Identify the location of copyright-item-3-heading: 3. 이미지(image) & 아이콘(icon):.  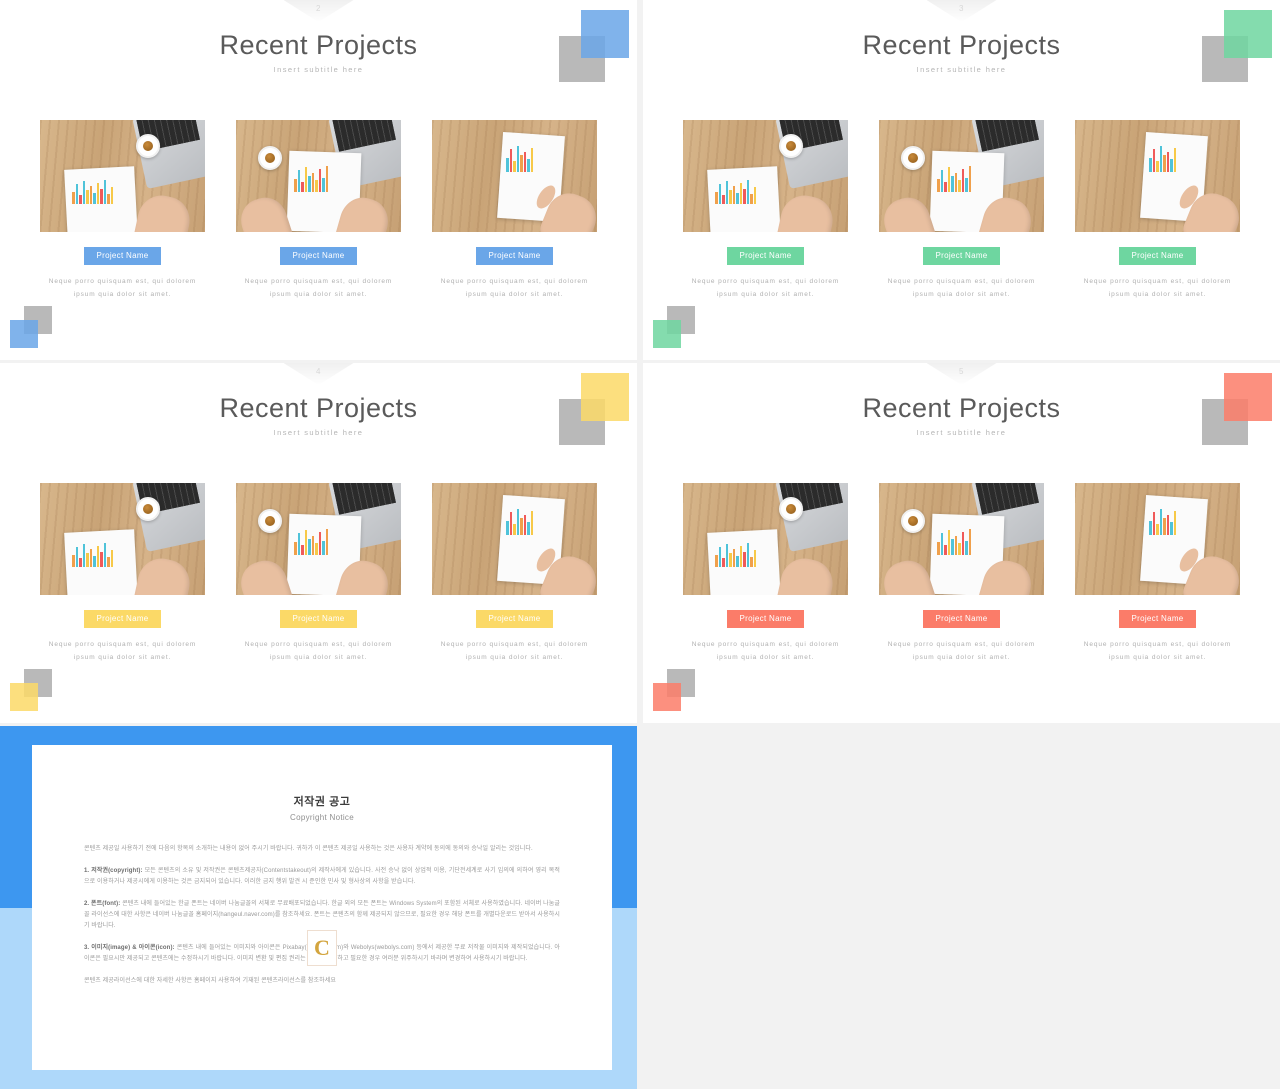
(129, 948).